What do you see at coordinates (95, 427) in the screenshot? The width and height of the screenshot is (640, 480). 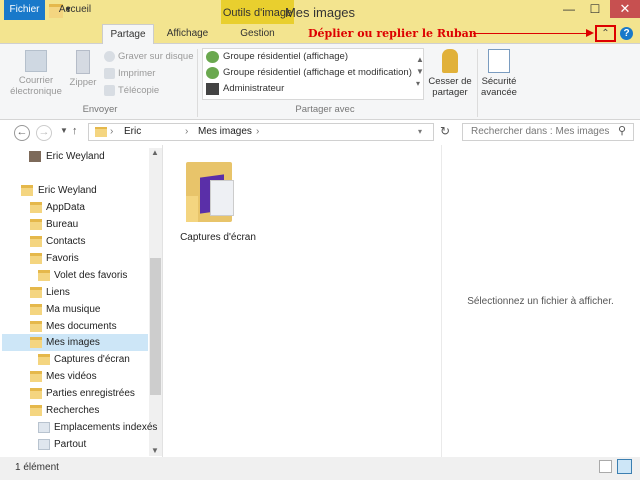 I see `nav-item-emplacements: Emplacements indexés` at bounding box center [95, 427].